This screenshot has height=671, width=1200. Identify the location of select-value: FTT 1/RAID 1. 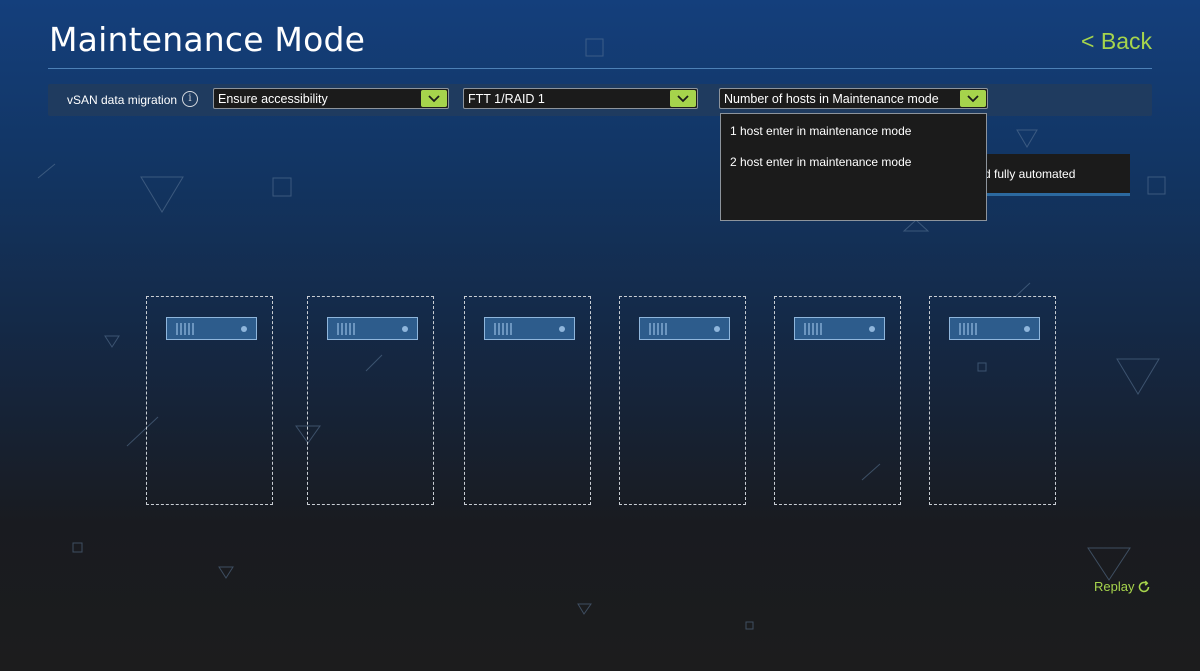
(506, 99).